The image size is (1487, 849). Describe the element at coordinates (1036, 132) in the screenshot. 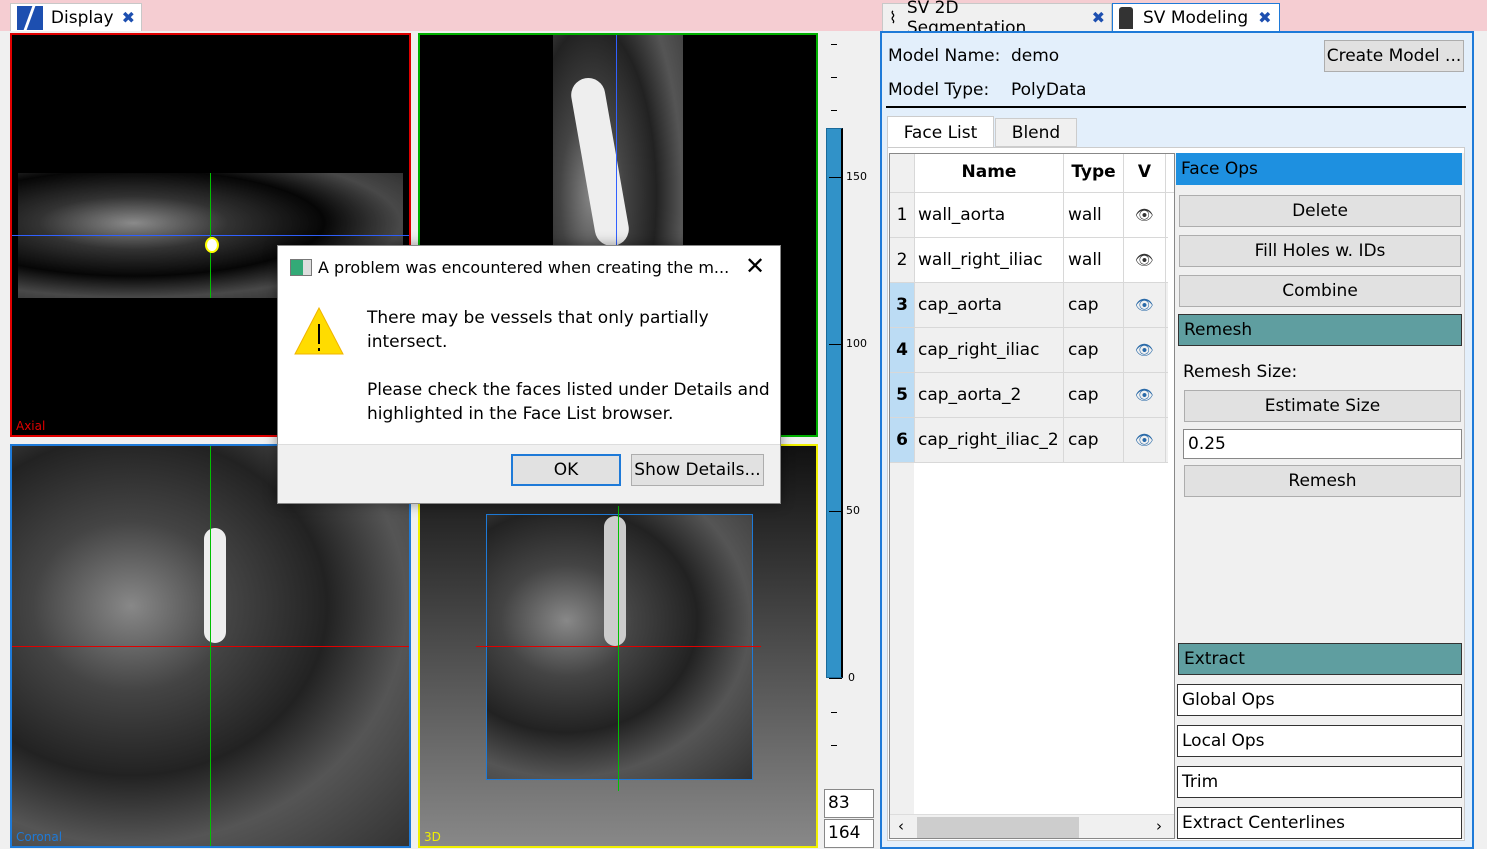

I see `tab-blend: Blend` at that location.